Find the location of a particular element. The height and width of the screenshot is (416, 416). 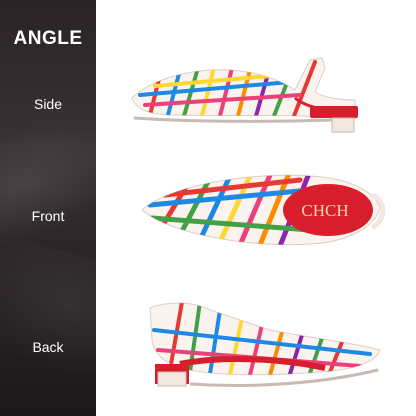

back-view-shoe is located at coordinates (265, 344).